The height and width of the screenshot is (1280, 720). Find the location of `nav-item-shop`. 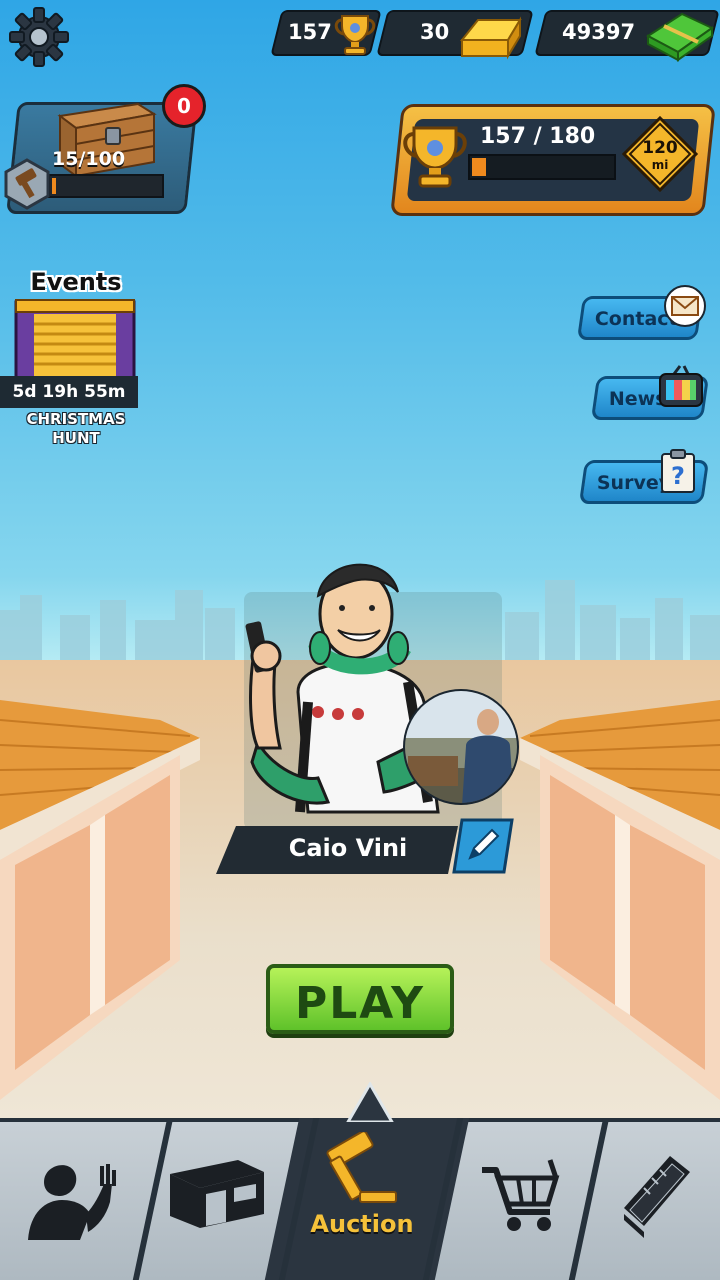

nav-item-shop is located at coordinates (520, 1195).